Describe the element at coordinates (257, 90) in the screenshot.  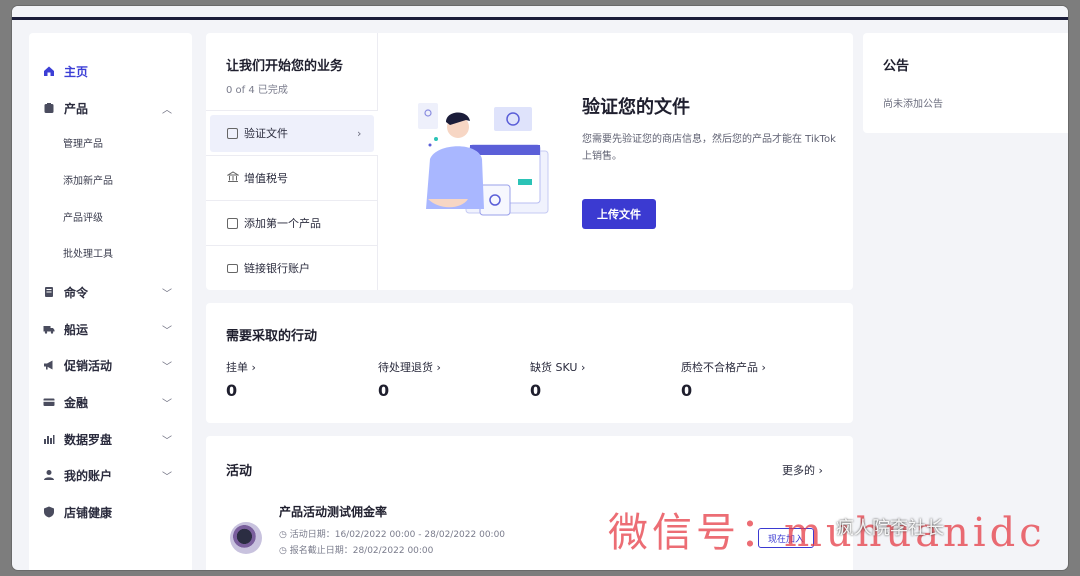
I see `onboarding-progress: 0 of 4 已完成` at that location.